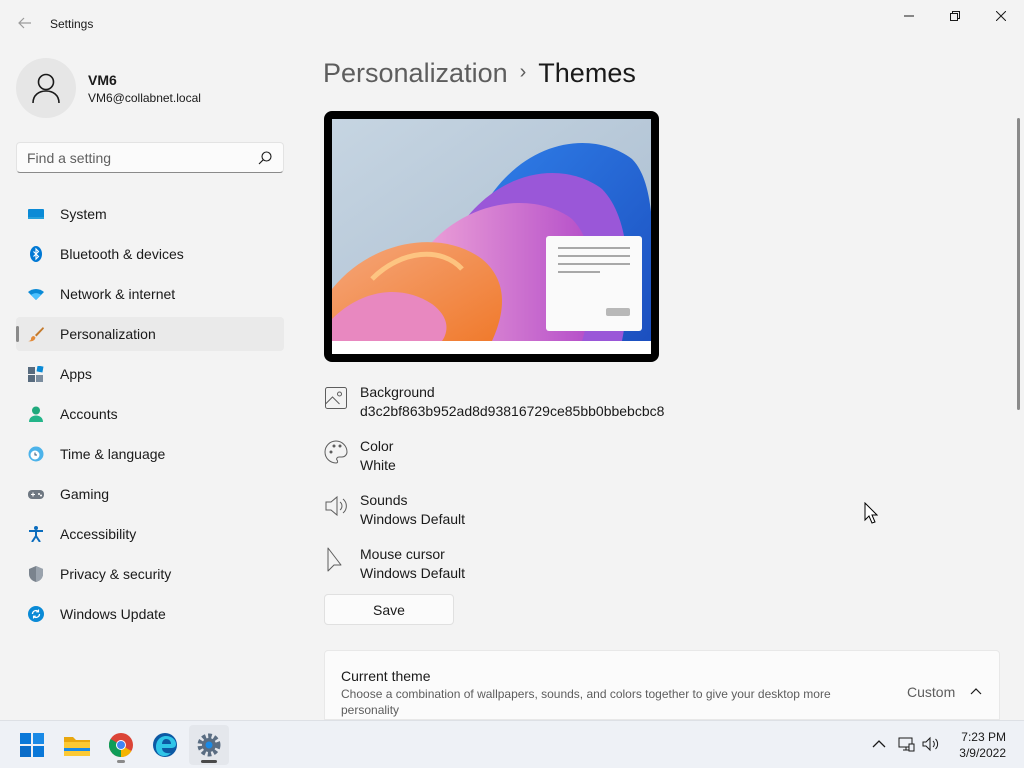 The width and height of the screenshot is (1024, 768). I want to click on preview-window, so click(594, 283).